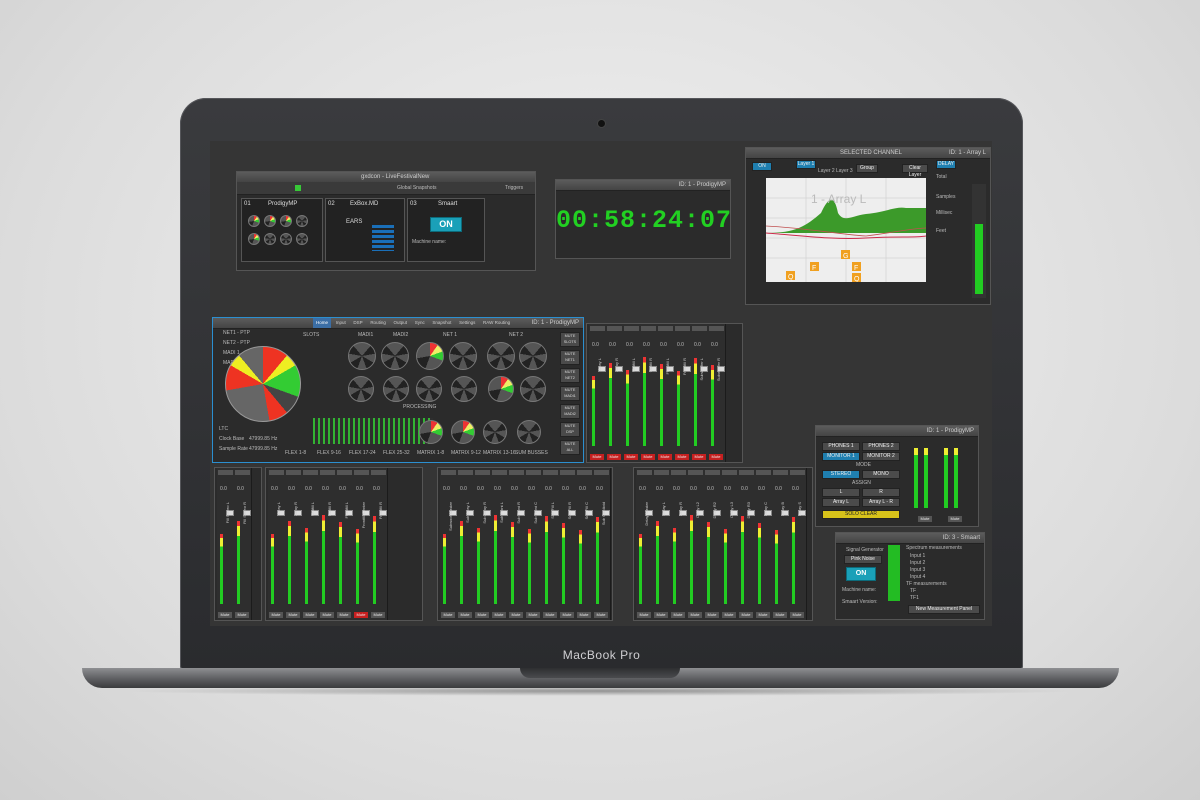 This screenshot has width=1200, height=800. I want to click on channel-on-button: ON, so click(762, 166).